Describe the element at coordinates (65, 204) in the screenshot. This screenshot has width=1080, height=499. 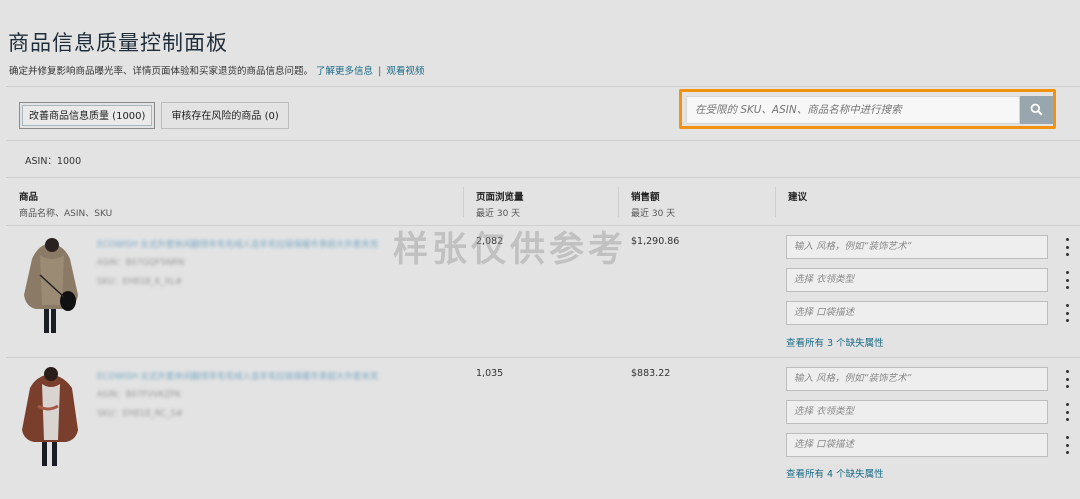
I see `col-product: 商品 商品名称、ASIN、SKU` at that location.